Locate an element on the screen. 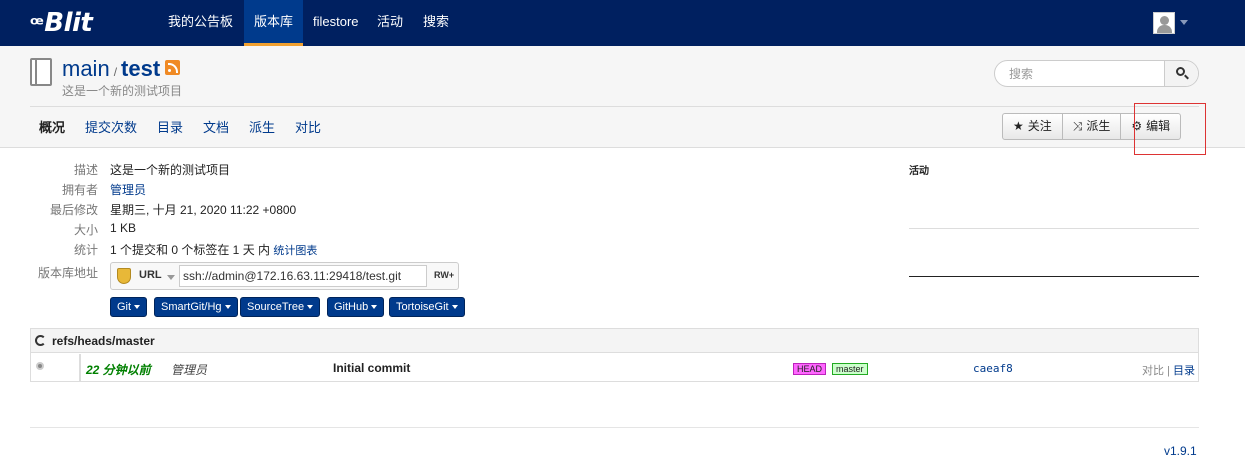 The width and height of the screenshot is (1245, 474). activity-title: 活动 is located at coordinates (919, 171).